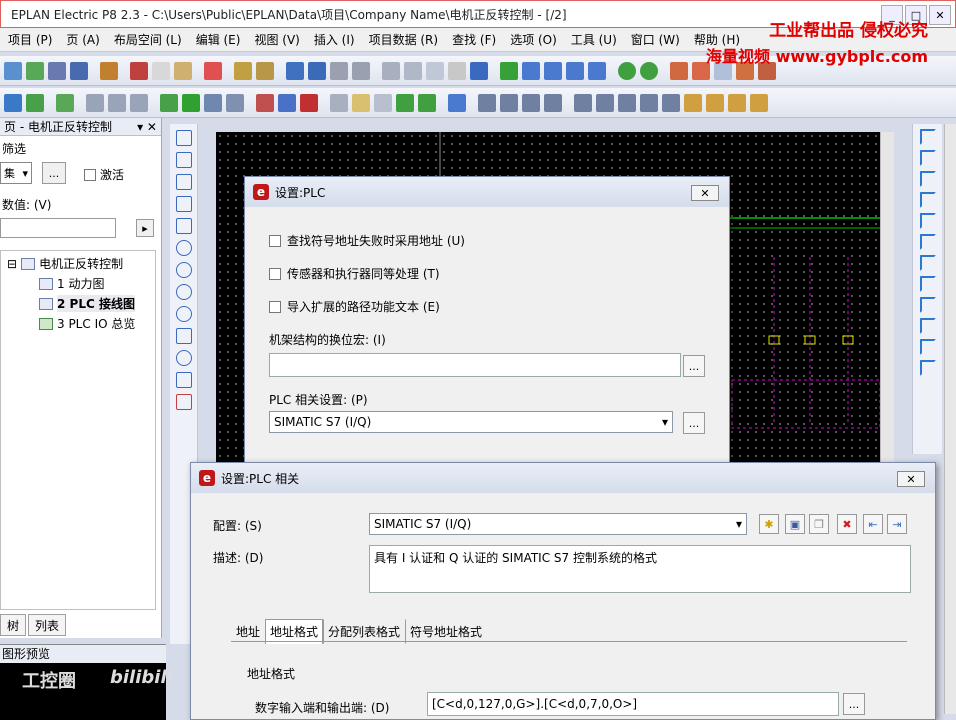 This screenshot has height=720, width=956. I want to click on delete-config-icon: ✖, so click(847, 524).